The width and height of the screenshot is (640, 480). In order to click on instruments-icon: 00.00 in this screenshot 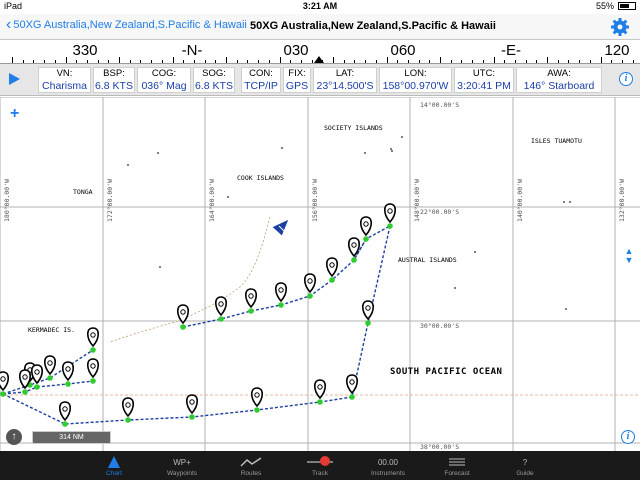, I will do `click(388, 462)`.